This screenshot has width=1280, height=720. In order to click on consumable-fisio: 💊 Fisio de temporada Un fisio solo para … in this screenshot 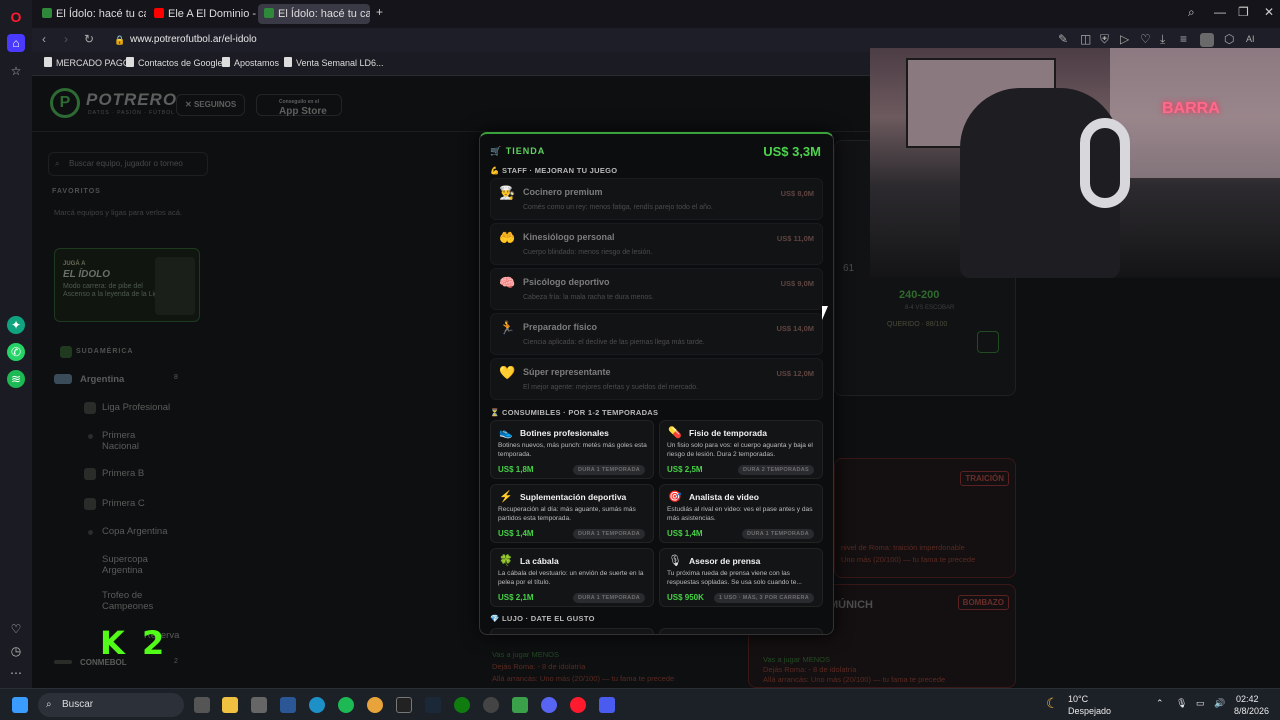, I will do `click(741, 449)`.